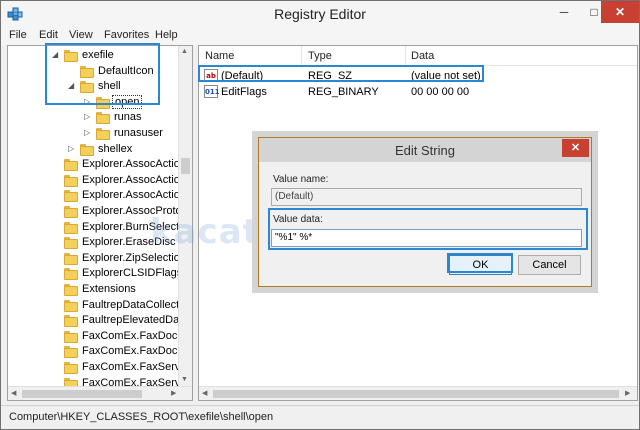 This screenshot has width=640, height=430. I want to click on dialog-title-bar: Edit String ✕, so click(425, 150).